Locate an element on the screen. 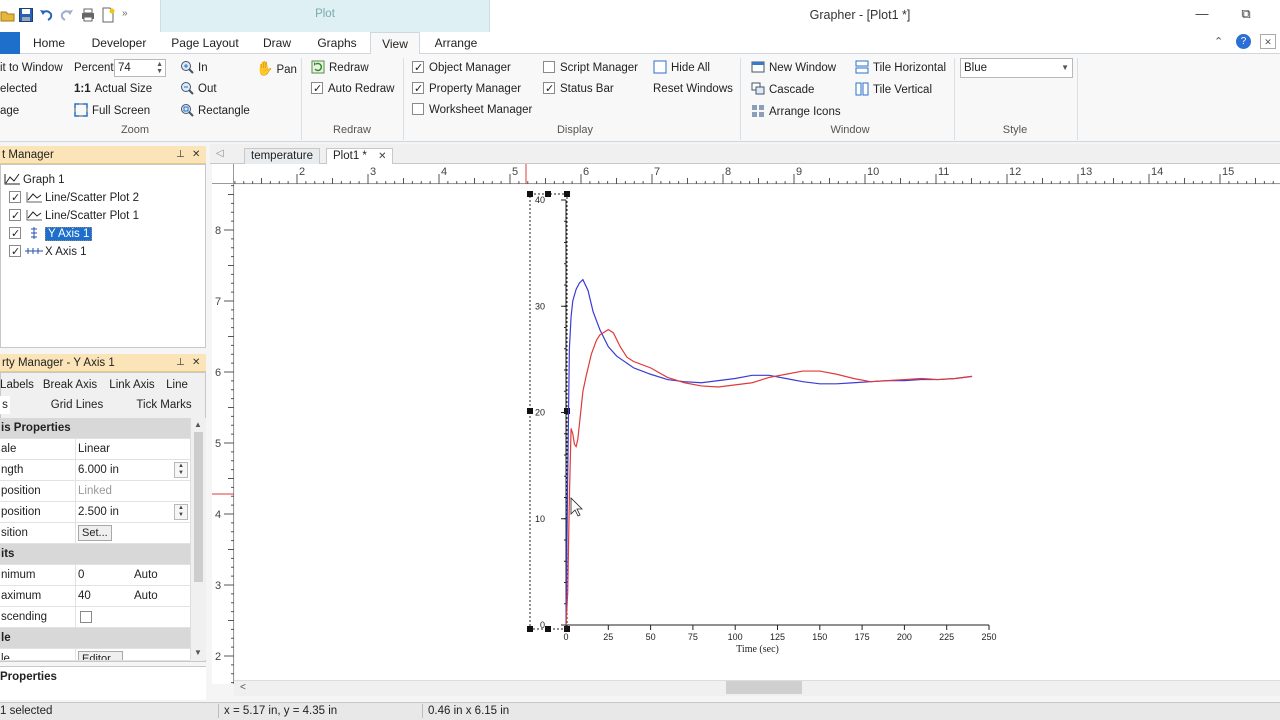  new-icon is located at coordinates (108, 15).